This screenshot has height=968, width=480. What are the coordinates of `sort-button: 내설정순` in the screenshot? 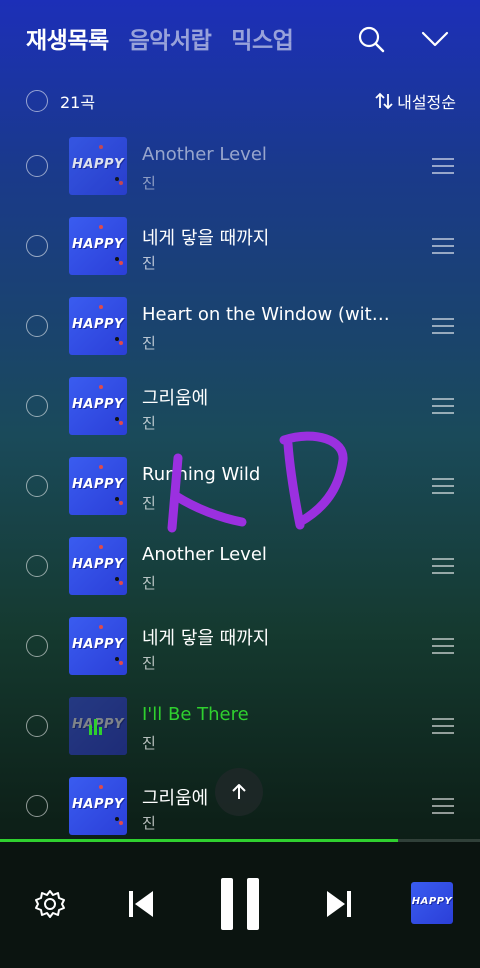 It's located at (415, 101).